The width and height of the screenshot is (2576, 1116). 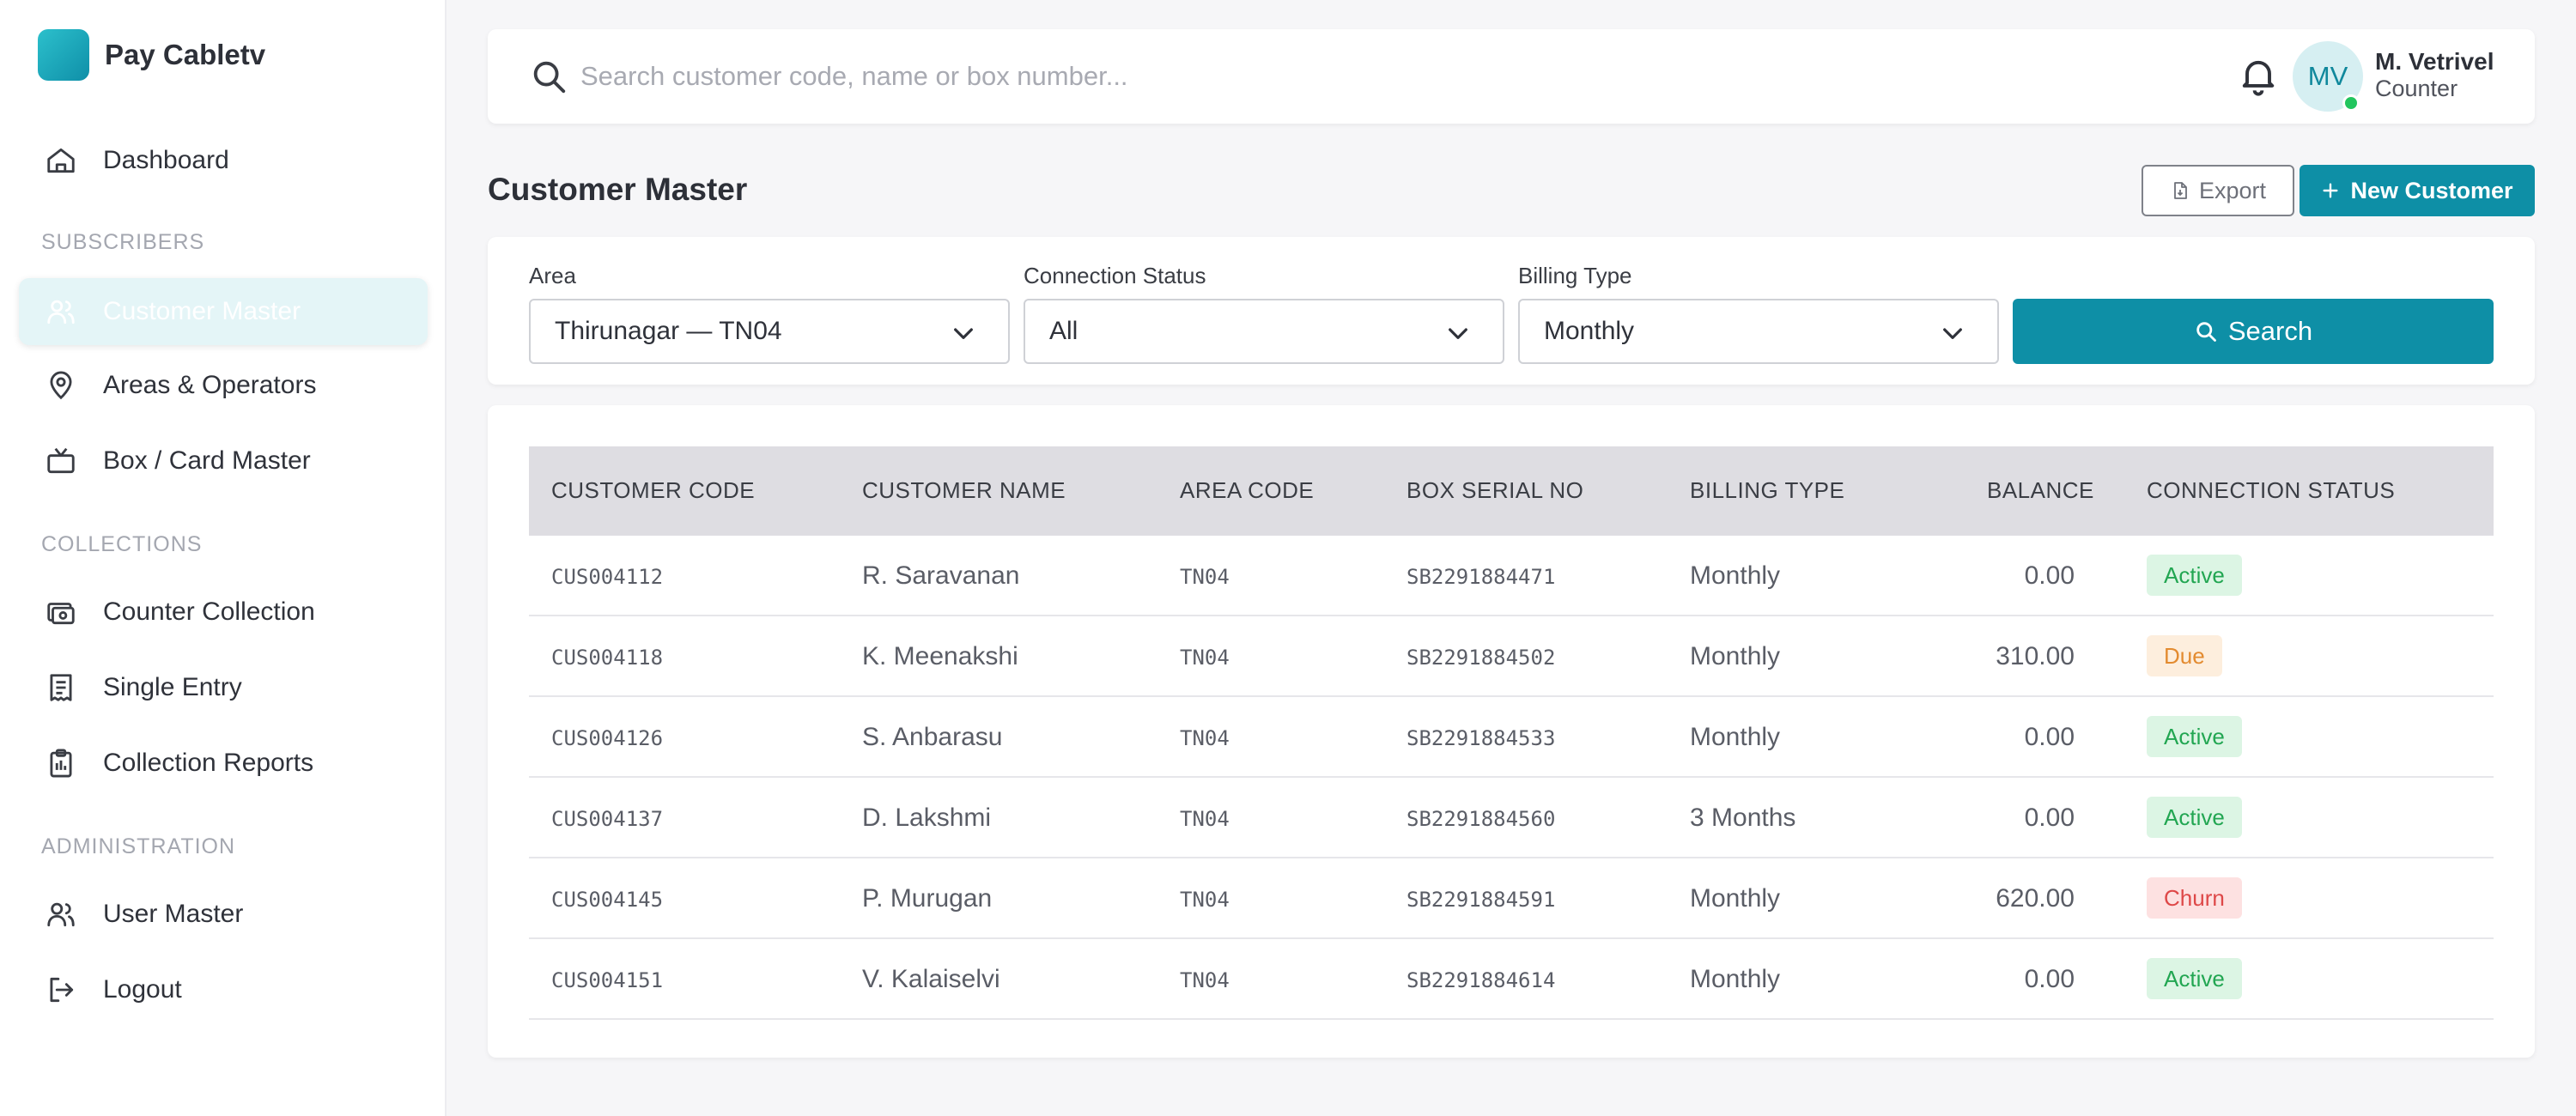 I want to click on cell-customer-name: K. Meenakshi, so click(x=940, y=656).